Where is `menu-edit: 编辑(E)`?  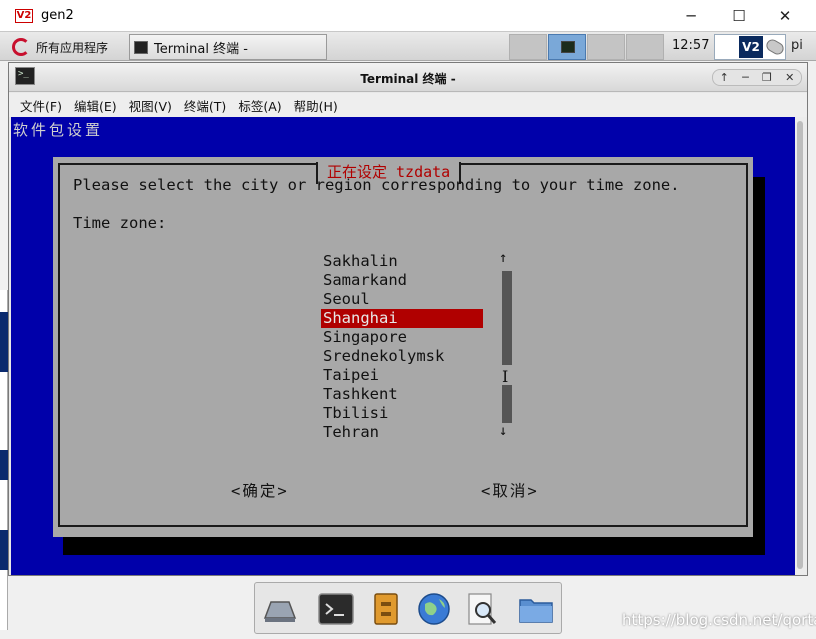
menu-edit: 编辑(E) is located at coordinates (95, 105).